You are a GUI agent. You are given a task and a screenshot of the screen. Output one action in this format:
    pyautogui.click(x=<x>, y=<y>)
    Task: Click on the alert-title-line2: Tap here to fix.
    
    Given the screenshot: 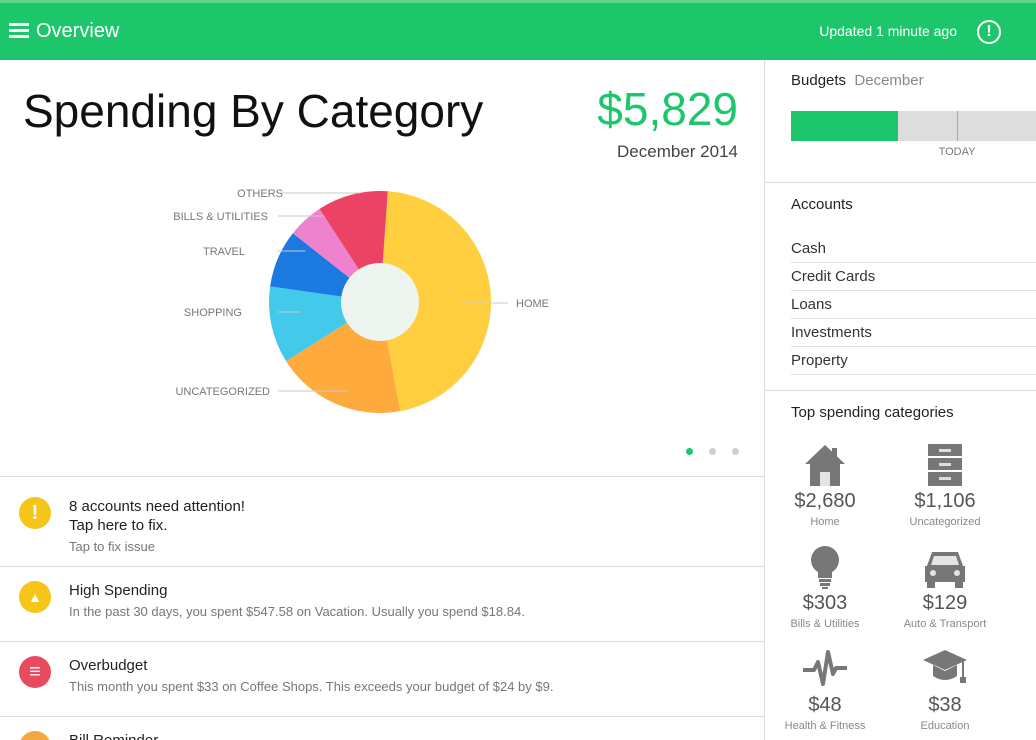 What is the action you would take?
    pyautogui.click(x=118, y=525)
    